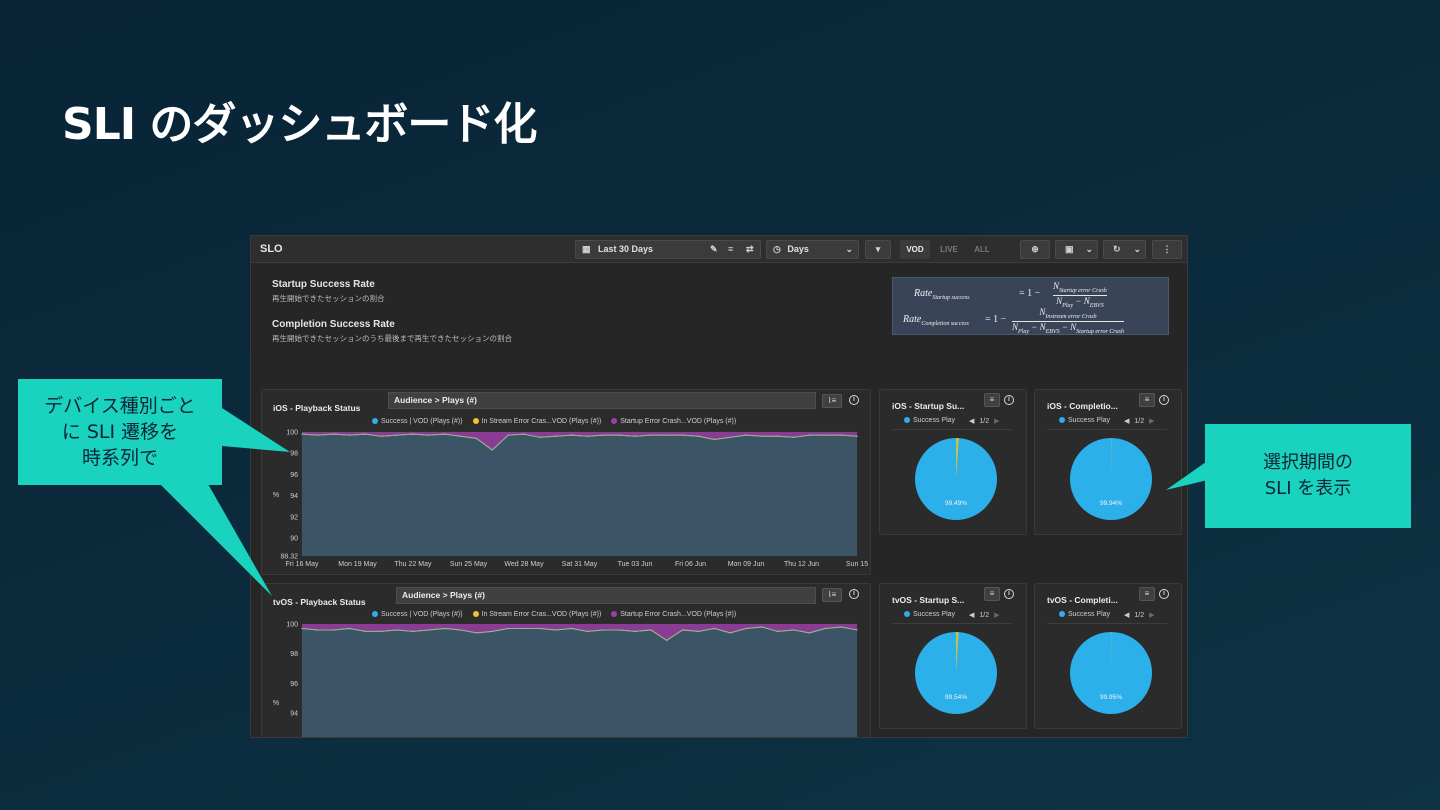 The width and height of the screenshot is (1440, 810). I want to click on formula-den-mid: − N, so click(1037, 326).